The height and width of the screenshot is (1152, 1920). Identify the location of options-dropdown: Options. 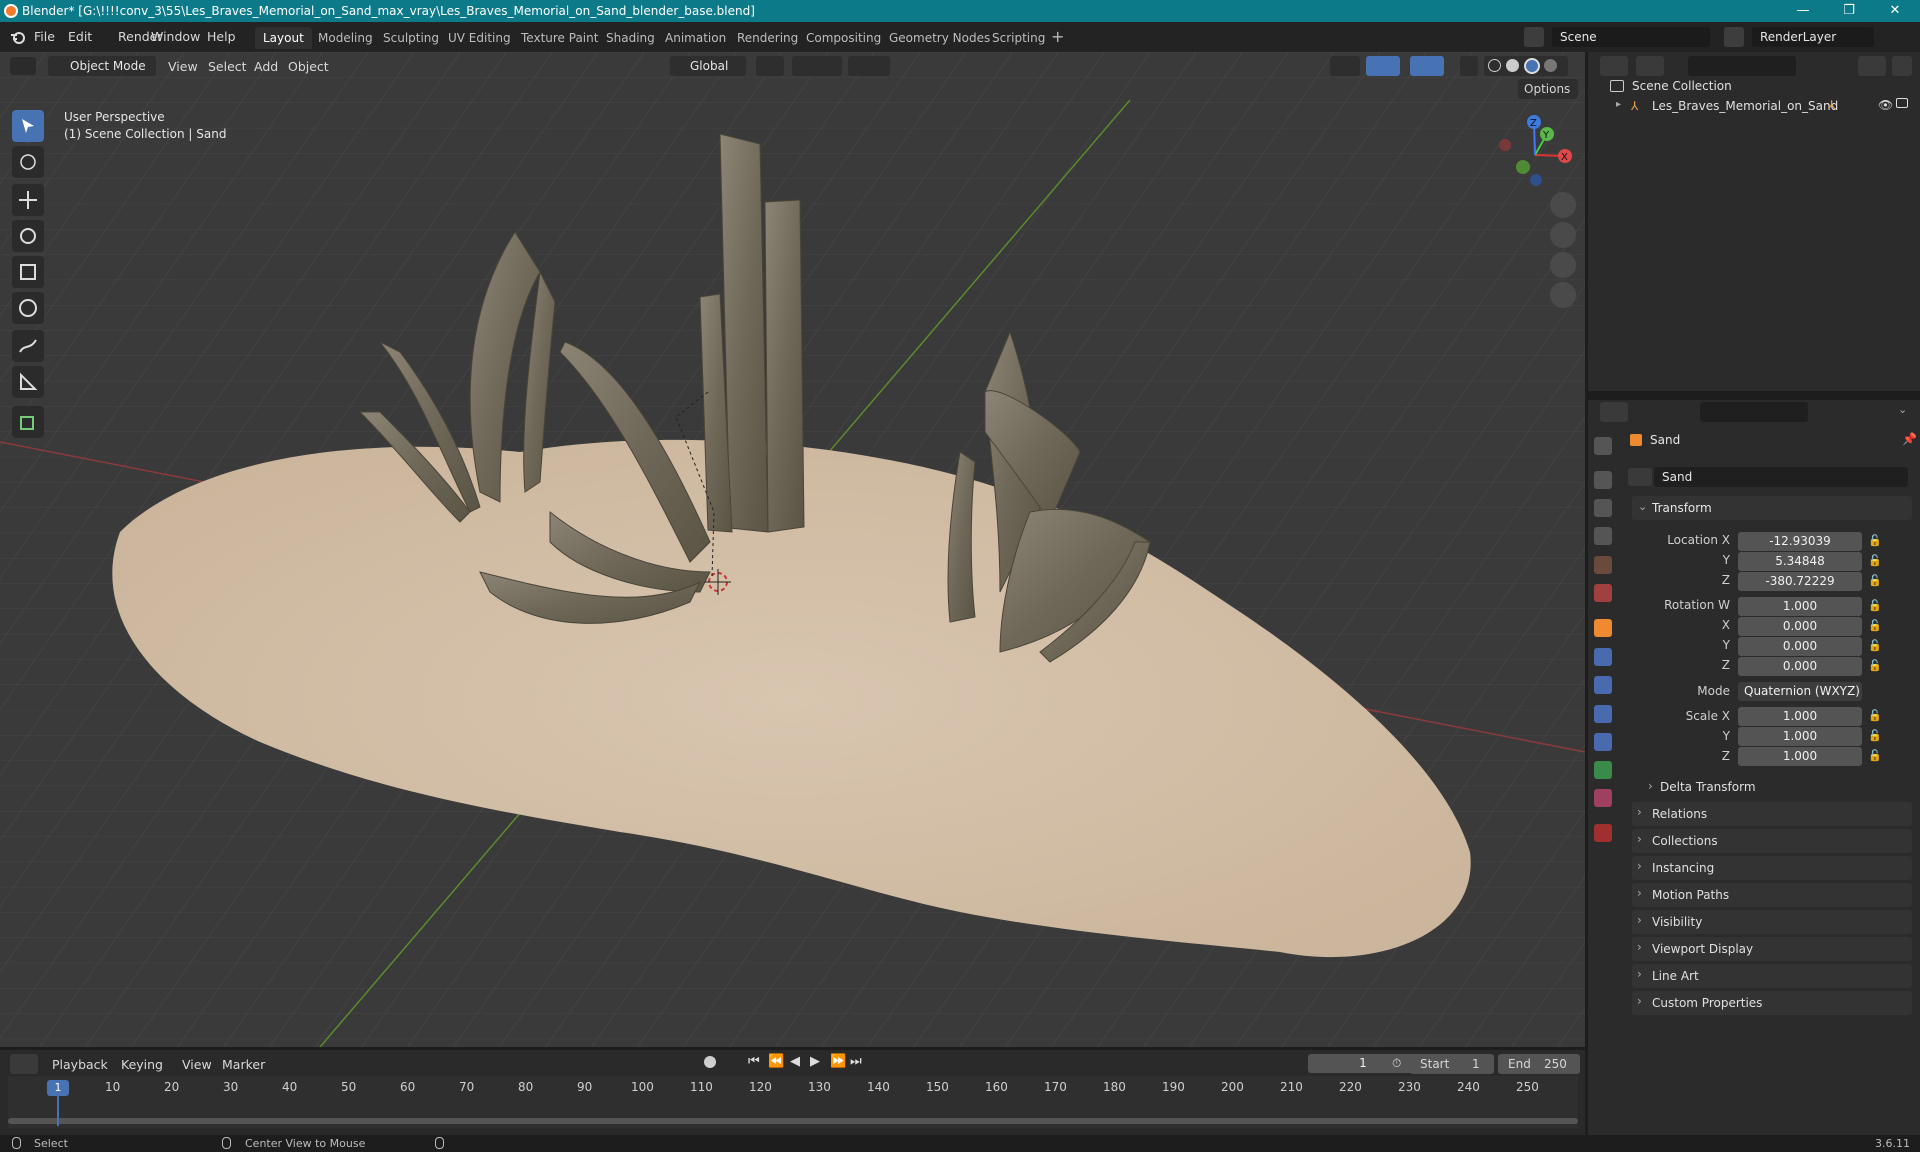
(1548, 89).